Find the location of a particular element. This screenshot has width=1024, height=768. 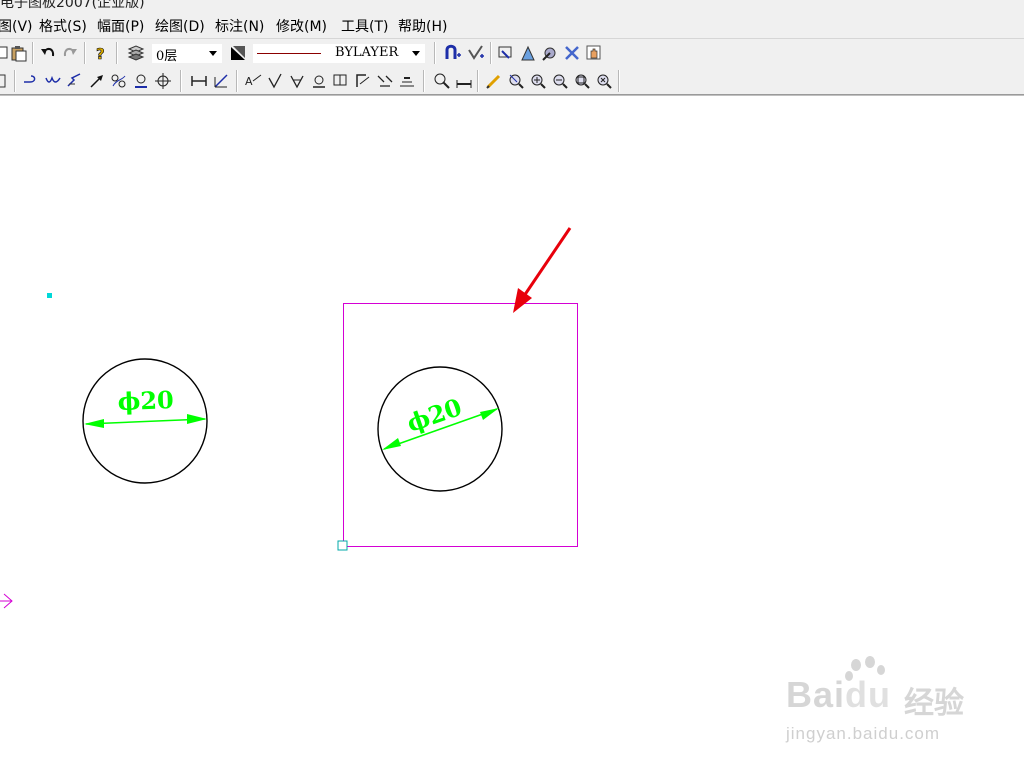

layer-value: 0层 is located at coordinates (167, 56).